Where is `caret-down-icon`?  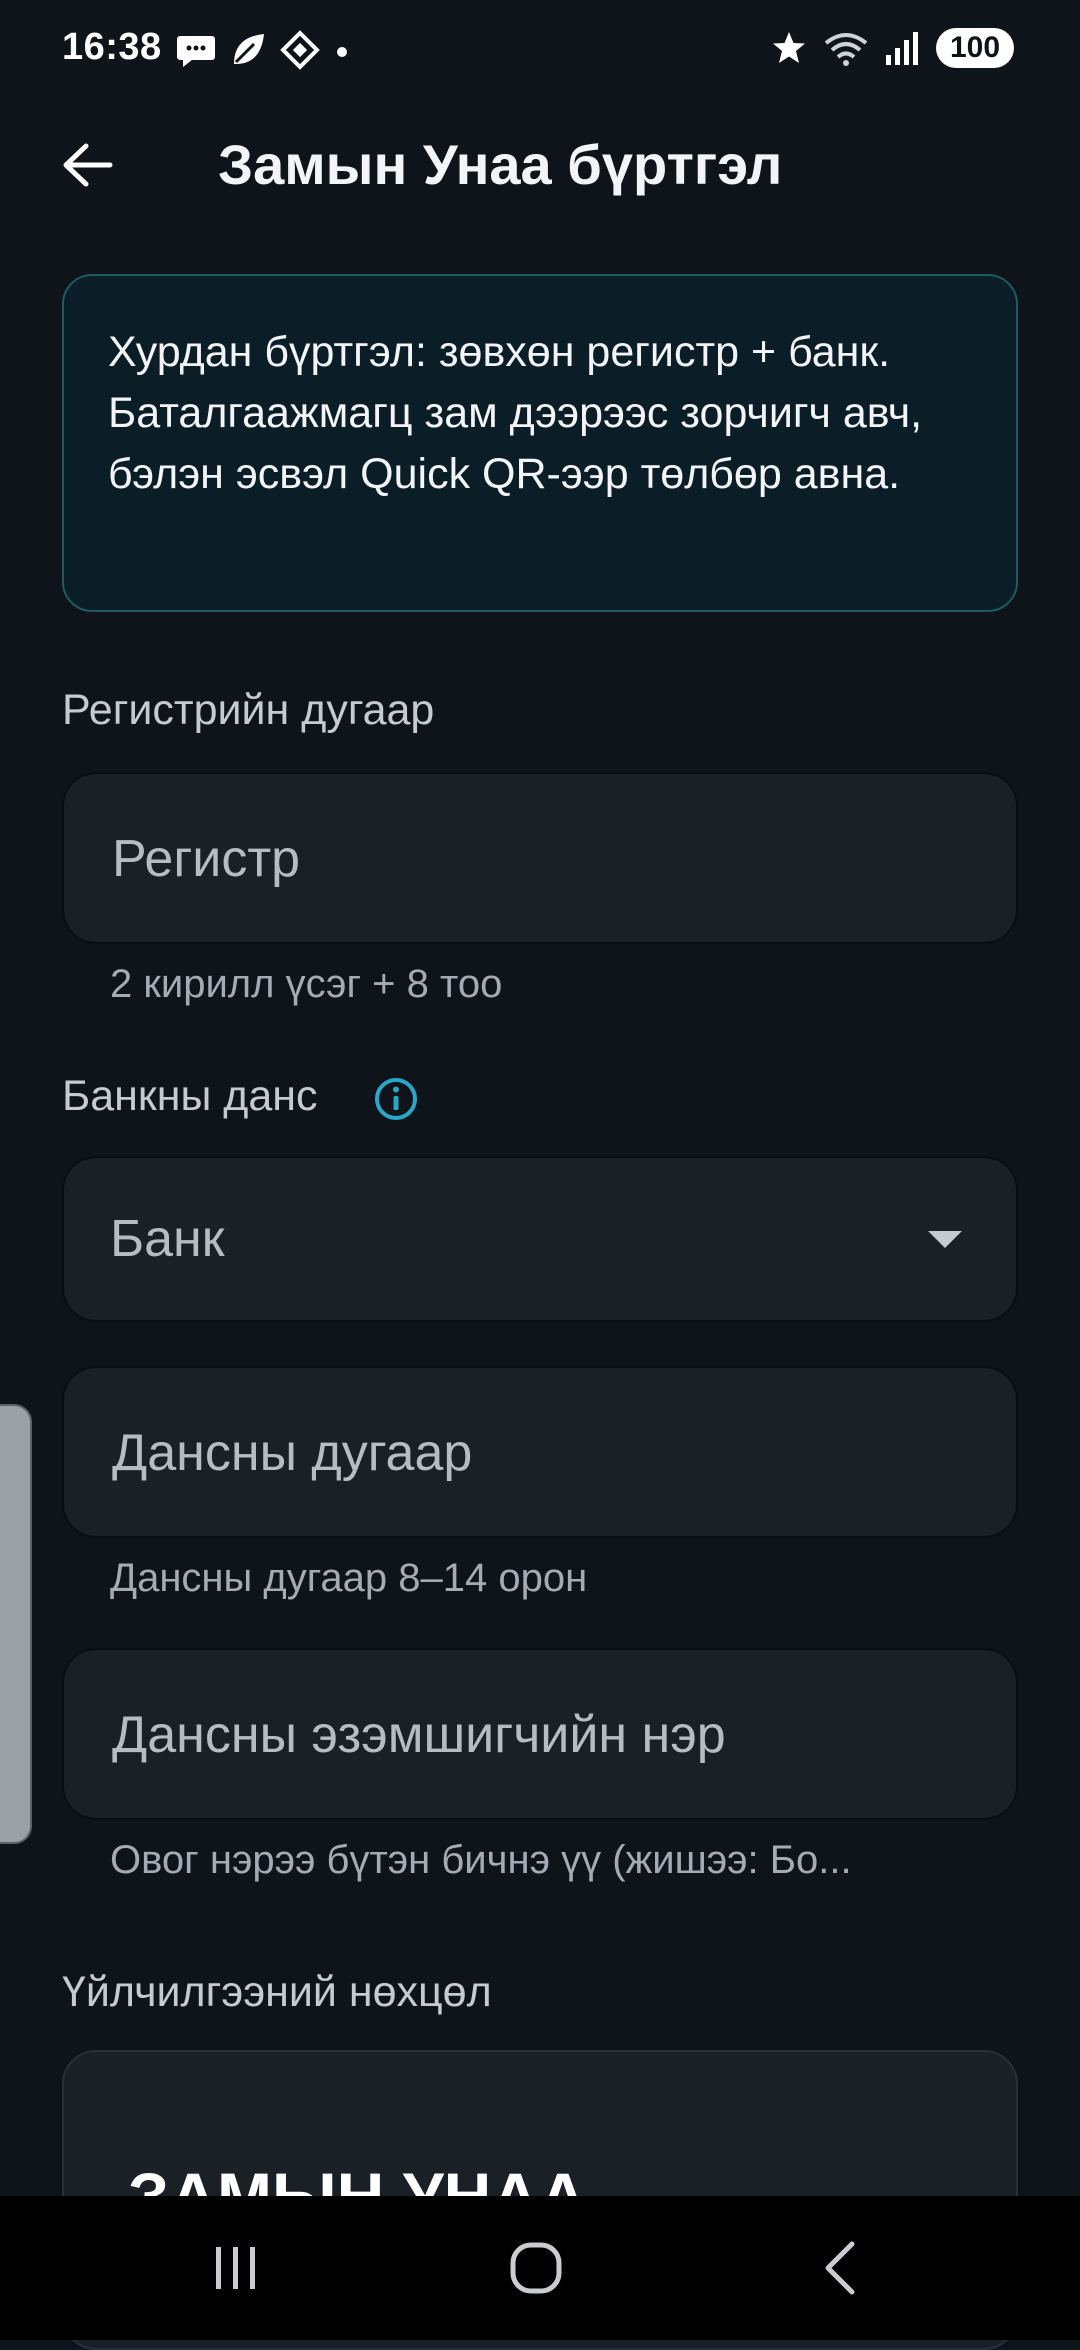 caret-down-icon is located at coordinates (945, 1239).